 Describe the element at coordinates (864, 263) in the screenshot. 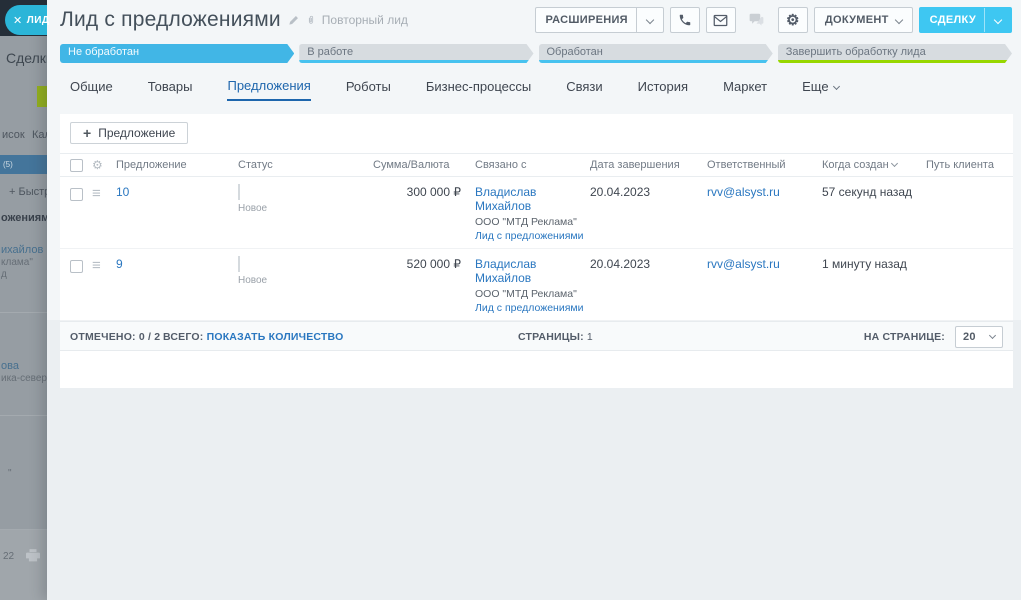

I see `created-cell: 1 минуту назад` at that location.